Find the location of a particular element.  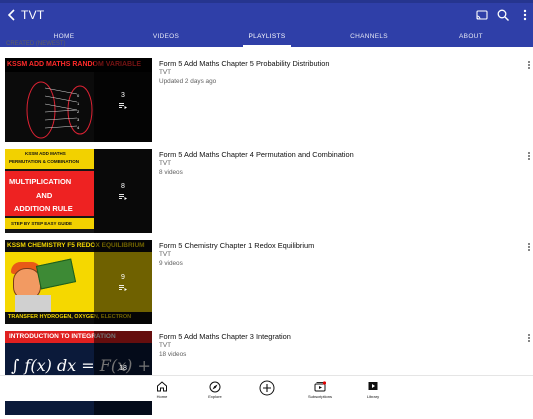

playlist-meta: Updated 2 days ago is located at coordinates (188, 81).